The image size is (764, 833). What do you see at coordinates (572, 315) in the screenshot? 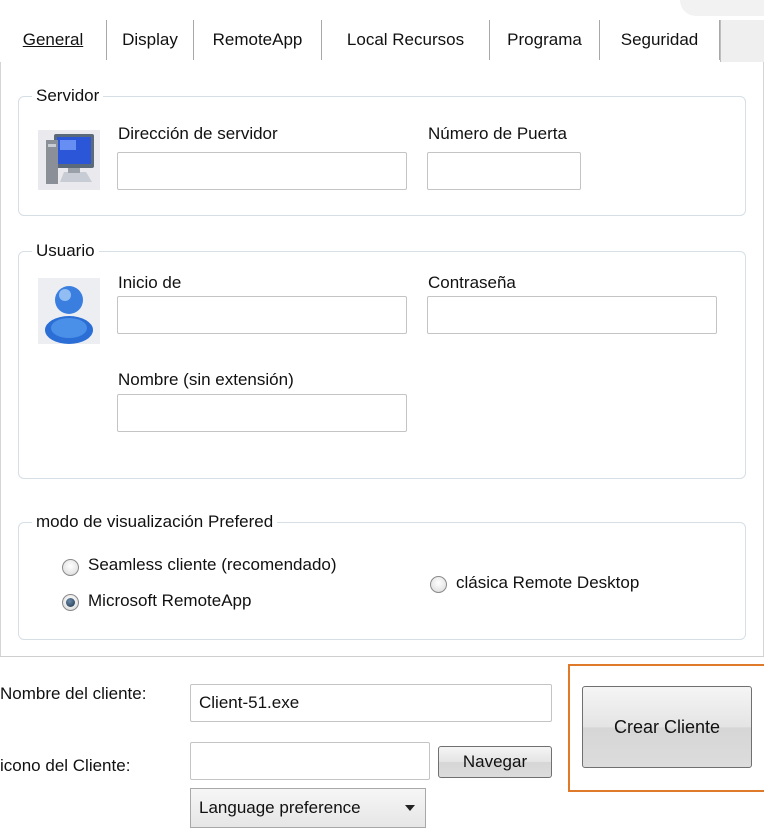
I see `password-input` at bounding box center [572, 315].